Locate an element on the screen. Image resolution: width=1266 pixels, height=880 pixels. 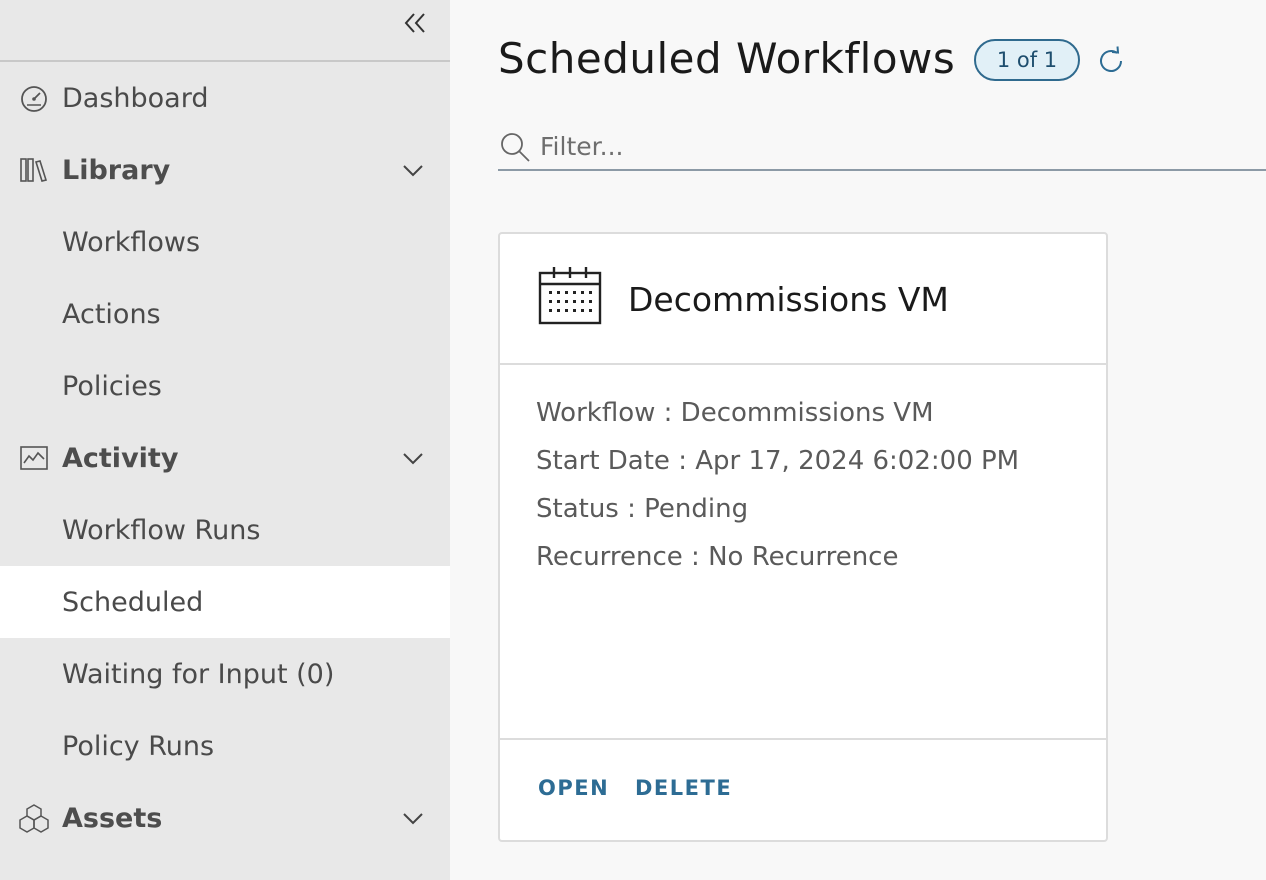
sidebar-item-actions: Actions is located at coordinates (225, 314).